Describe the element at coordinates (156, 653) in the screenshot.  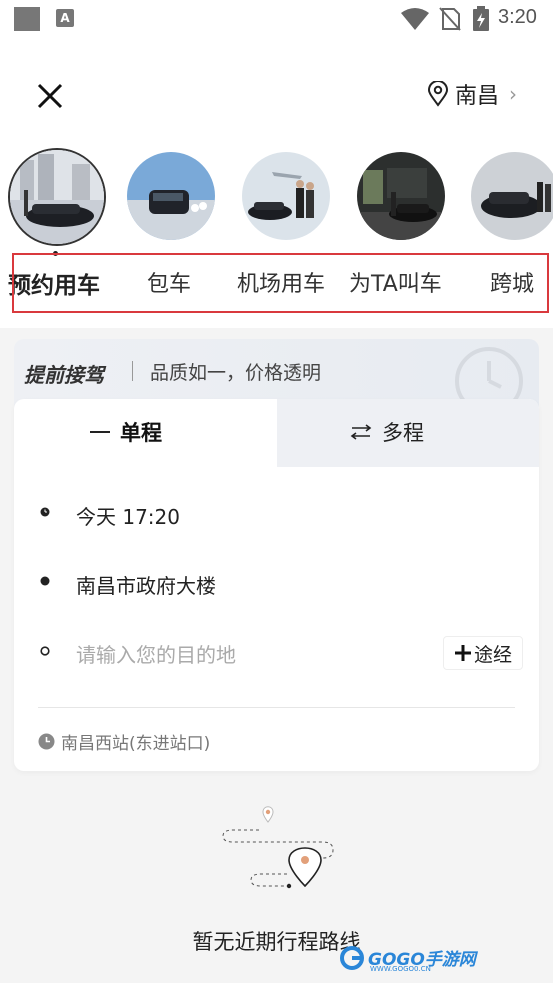
I see `destination-input: 请输入您的目的地` at that location.